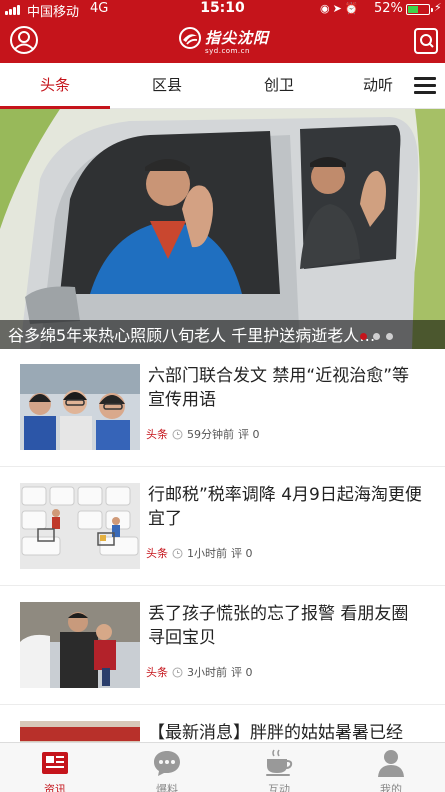 This screenshot has height=792, width=445. I want to click on nav-profile: 我的, so click(391, 767).